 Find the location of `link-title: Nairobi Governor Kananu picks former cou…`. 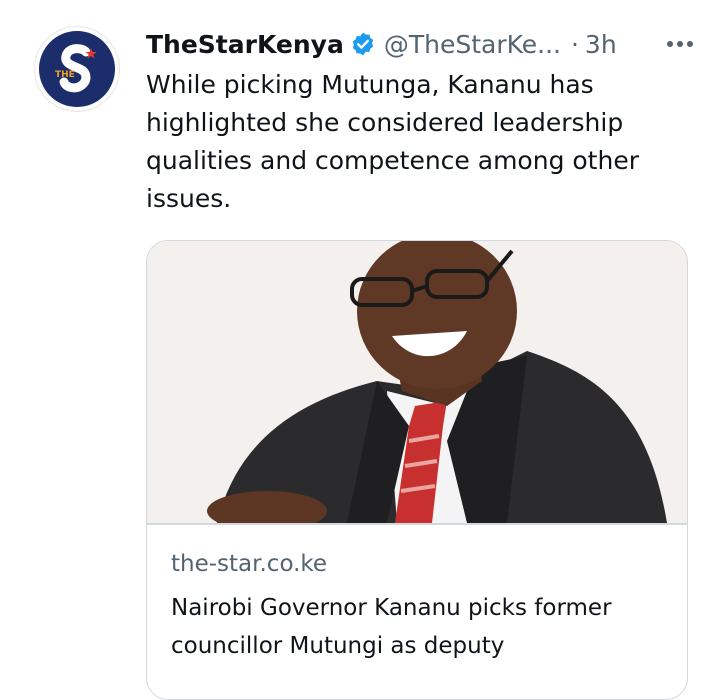

link-title: Nairobi Governor Kananu picks former cou… is located at coordinates (421, 627).